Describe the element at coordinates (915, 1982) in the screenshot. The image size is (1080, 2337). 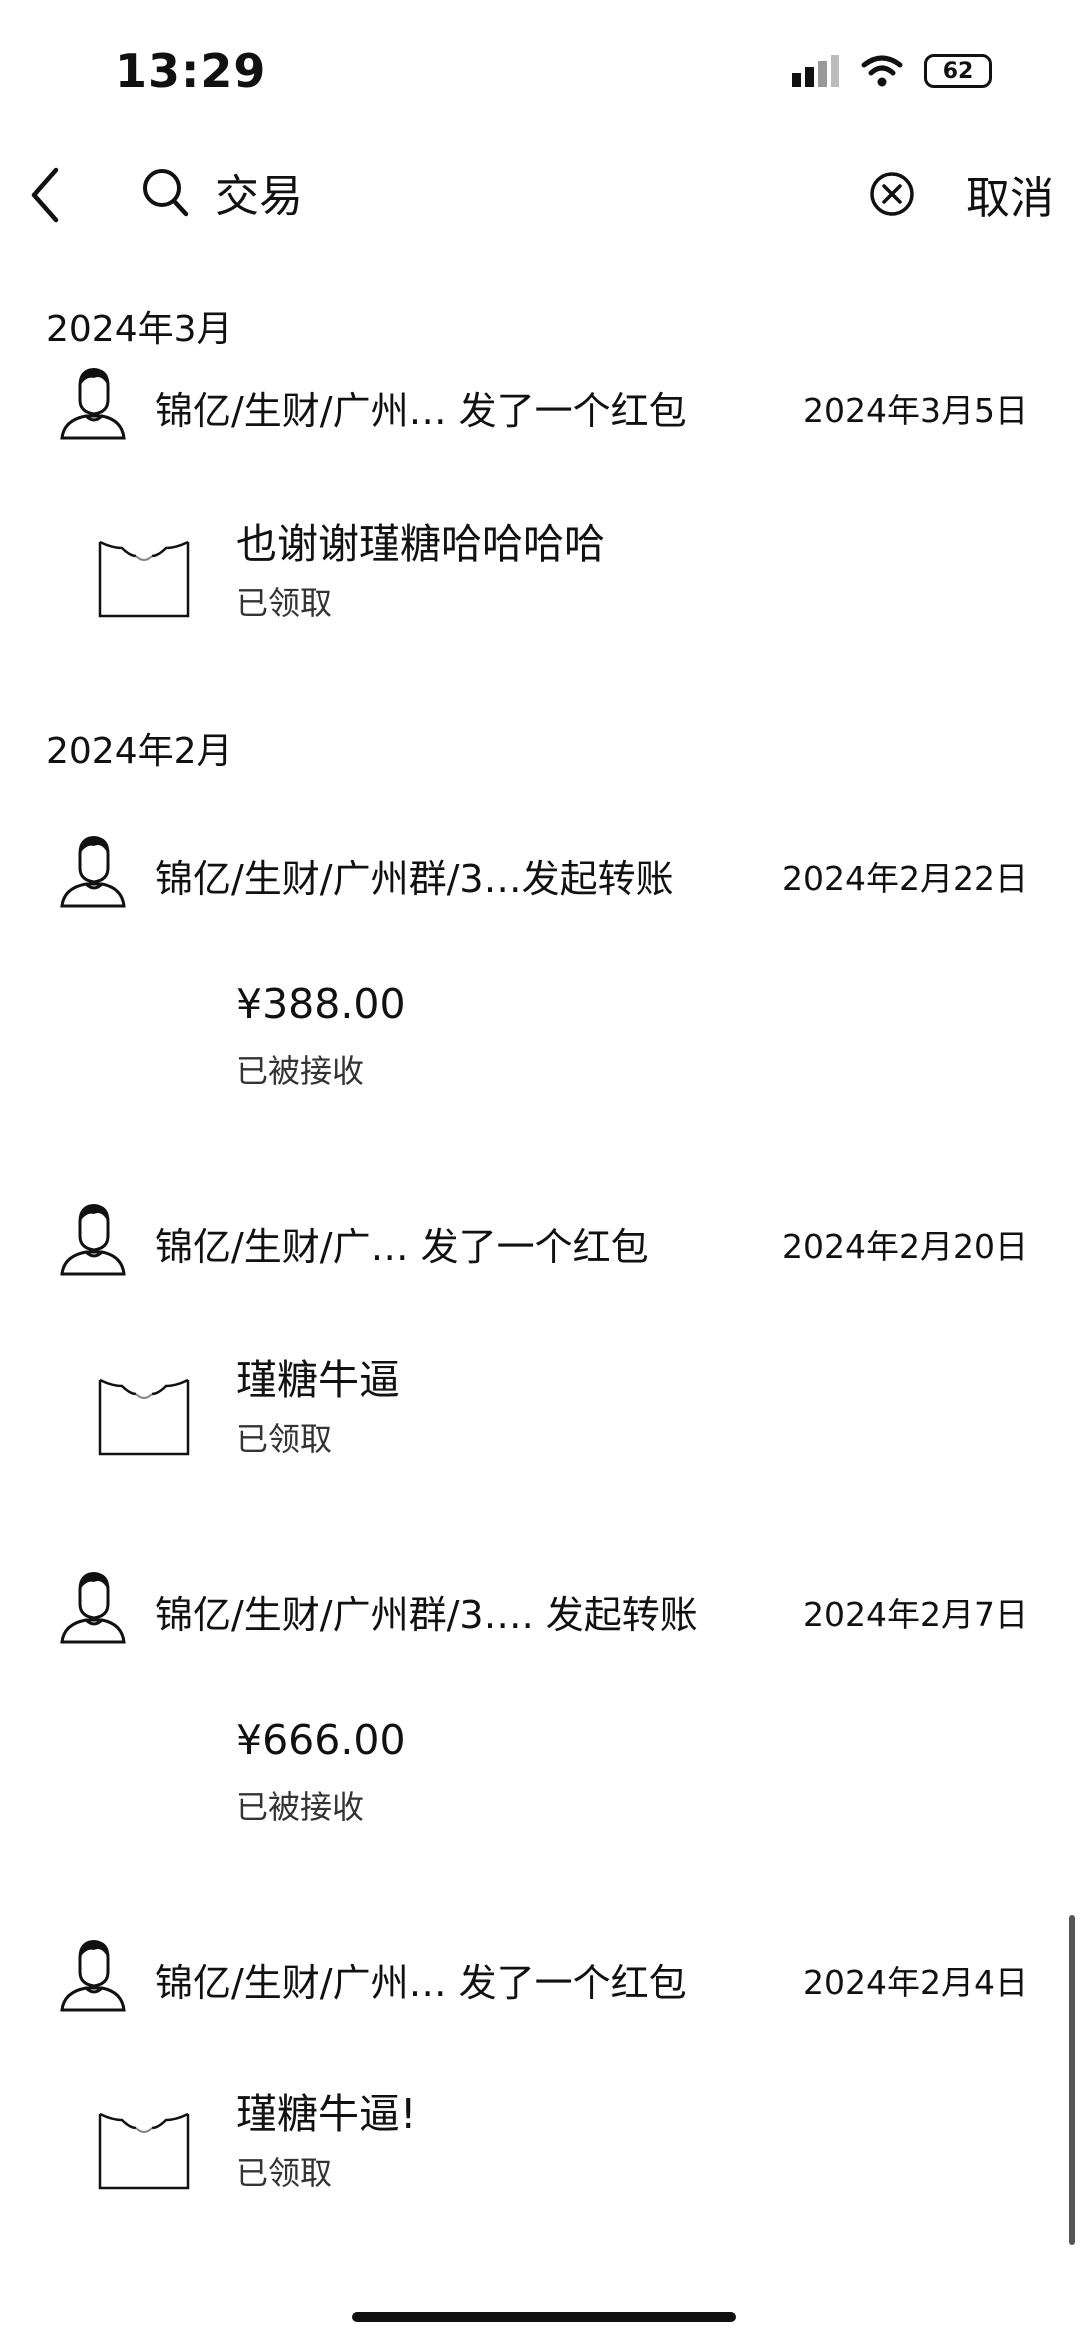
I see `transaction-date: 2024年2月4日` at that location.